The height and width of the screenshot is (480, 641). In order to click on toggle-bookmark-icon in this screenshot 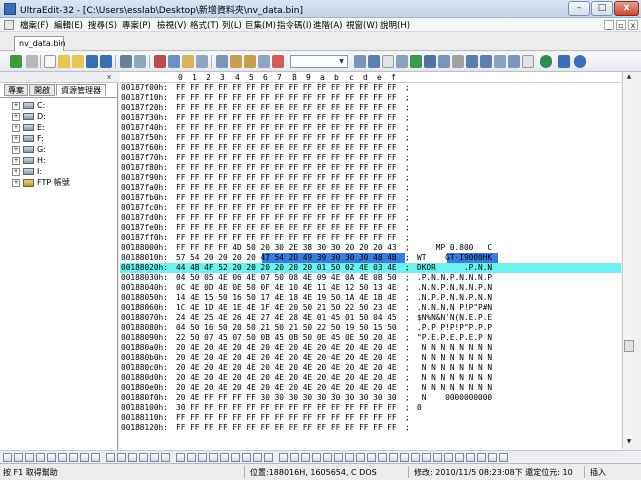, I will do `click(444, 61)`.